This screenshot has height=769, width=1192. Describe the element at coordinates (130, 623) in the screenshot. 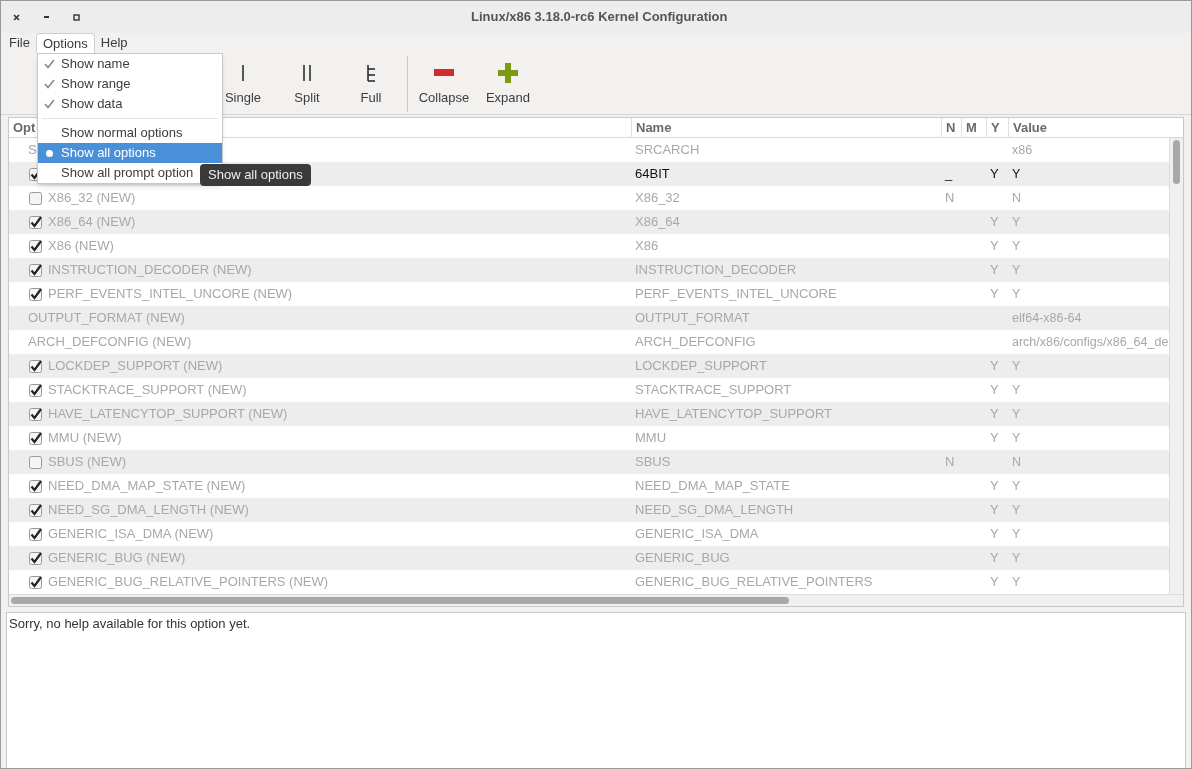

I see `help-text: Sorry, no help available for this option yet.` at that location.